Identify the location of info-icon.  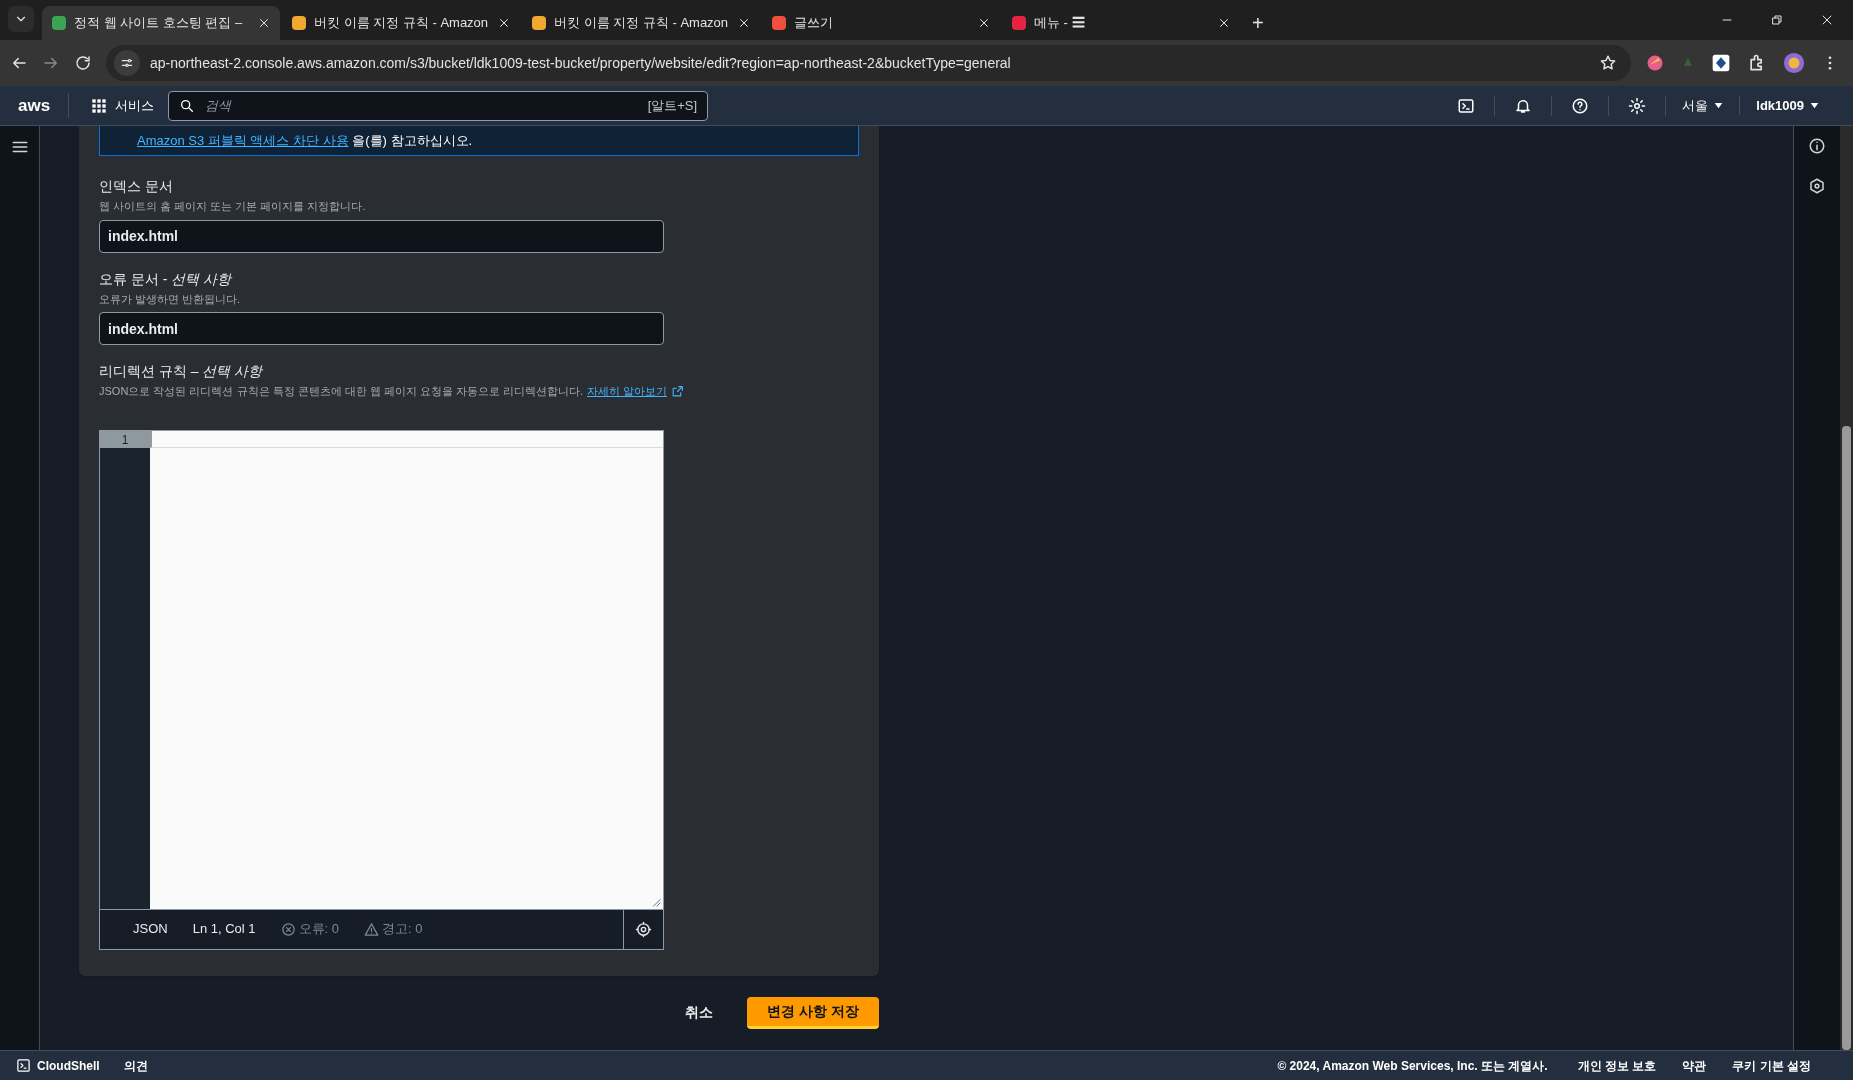
(1817, 146).